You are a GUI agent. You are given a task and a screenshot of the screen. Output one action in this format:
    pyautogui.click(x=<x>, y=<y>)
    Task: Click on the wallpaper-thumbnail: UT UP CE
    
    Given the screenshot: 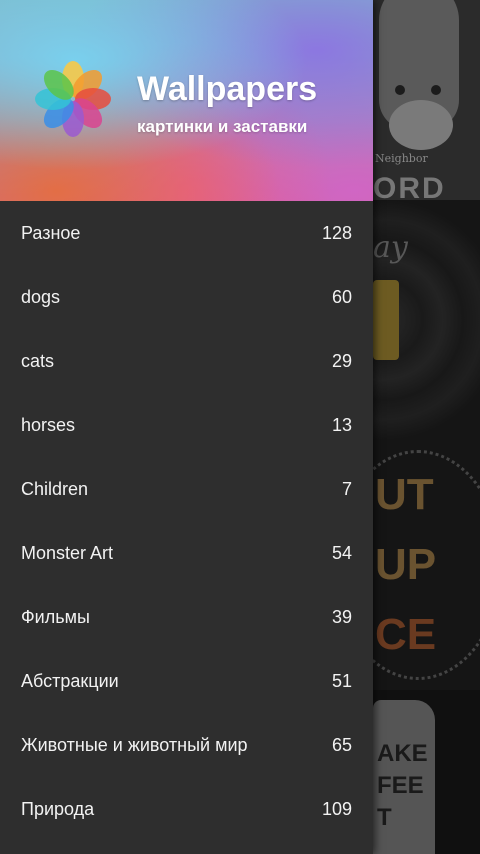 What is the action you would take?
    pyautogui.click(x=426, y=565)
    